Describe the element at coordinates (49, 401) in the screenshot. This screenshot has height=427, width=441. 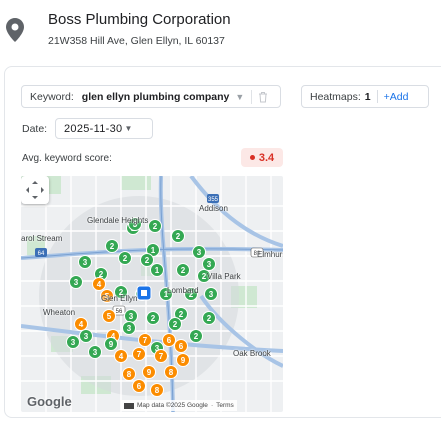
I see `google-logo: Google` at that location.